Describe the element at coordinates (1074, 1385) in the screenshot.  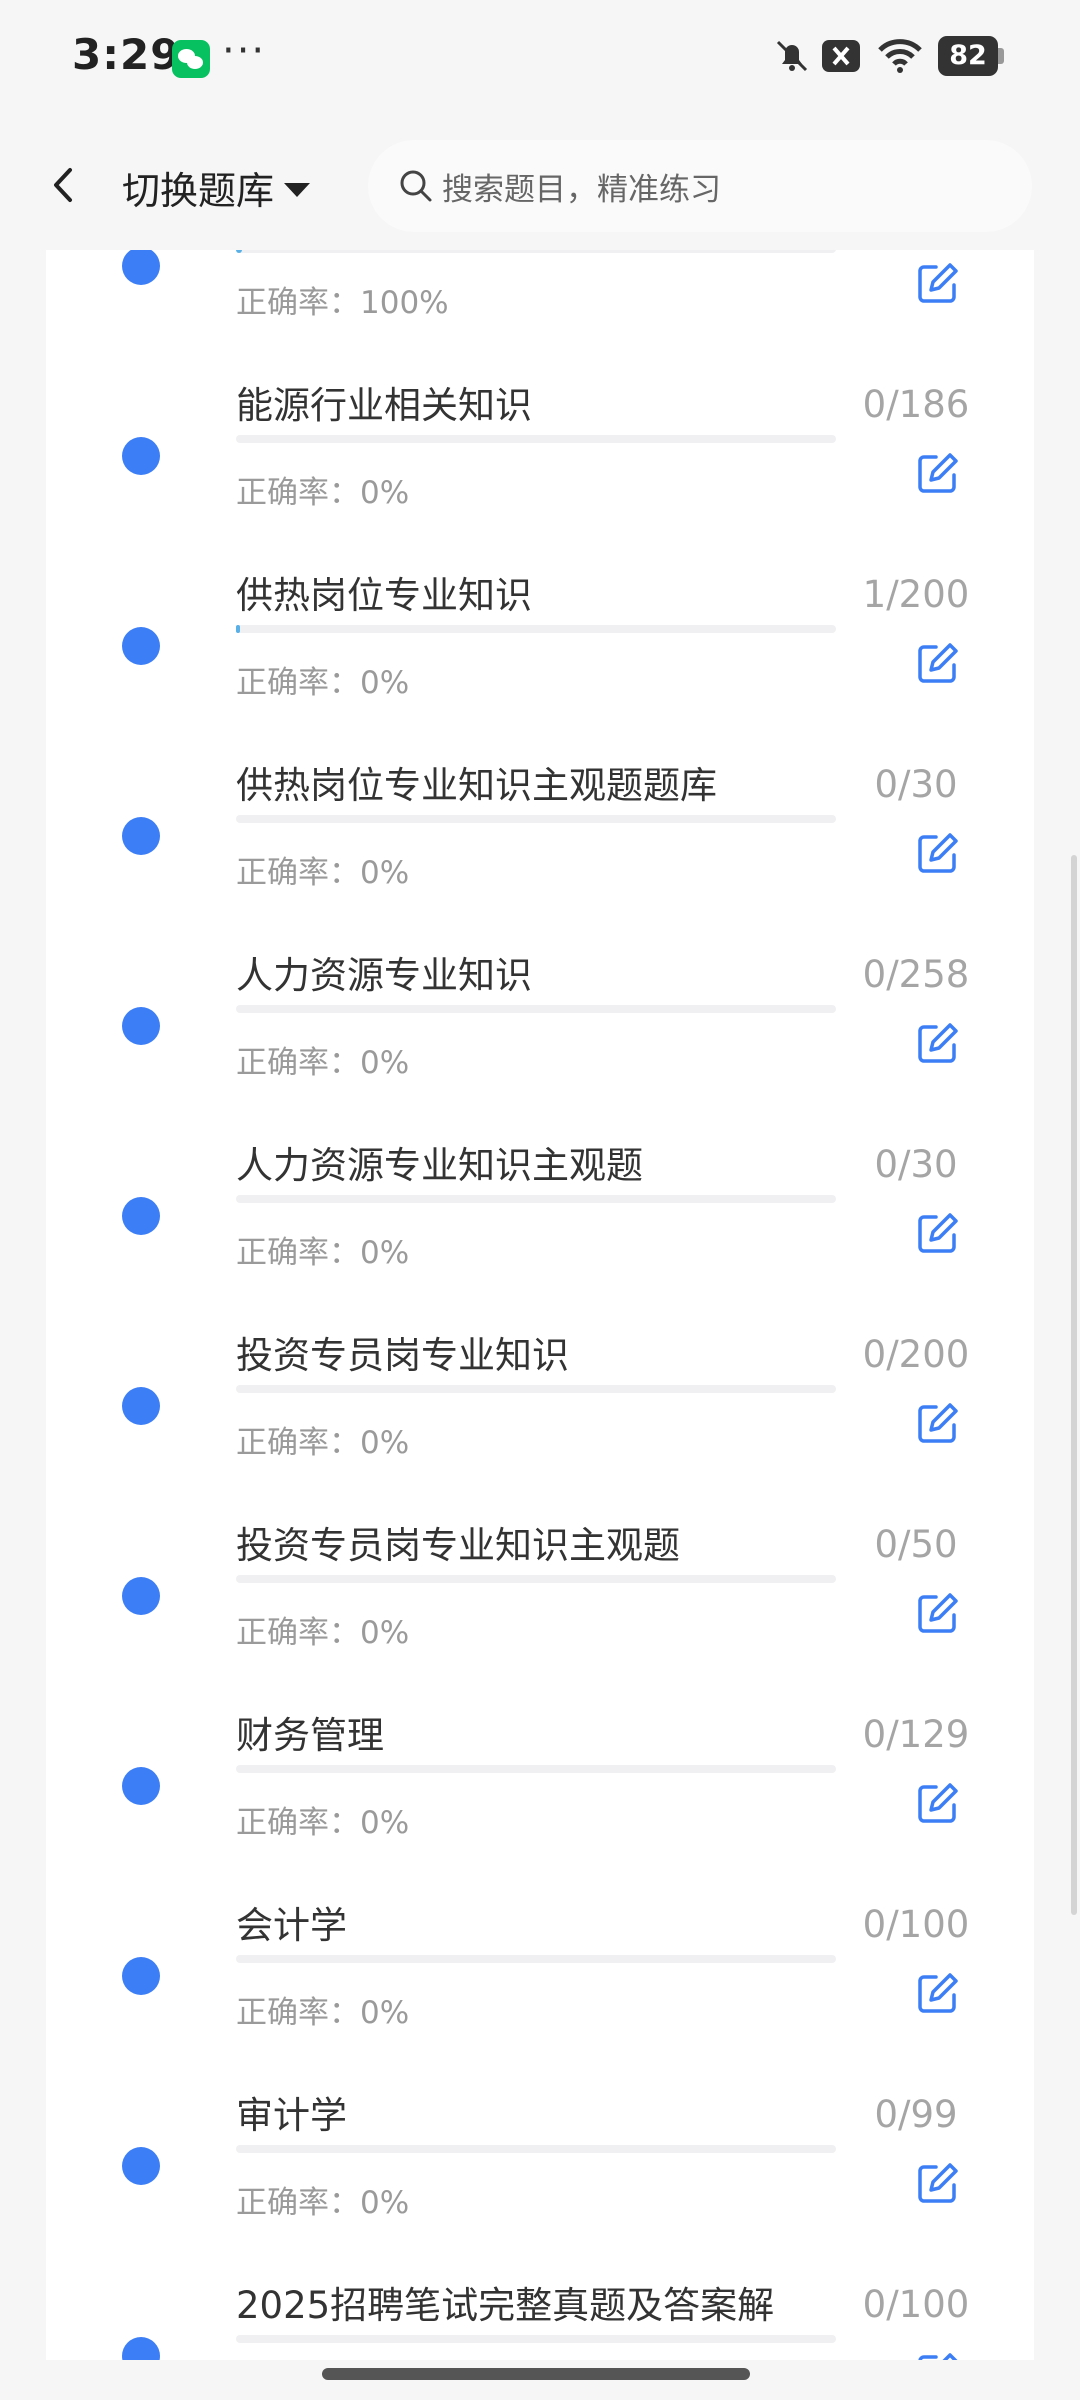
I see `scrollbar` at that location.